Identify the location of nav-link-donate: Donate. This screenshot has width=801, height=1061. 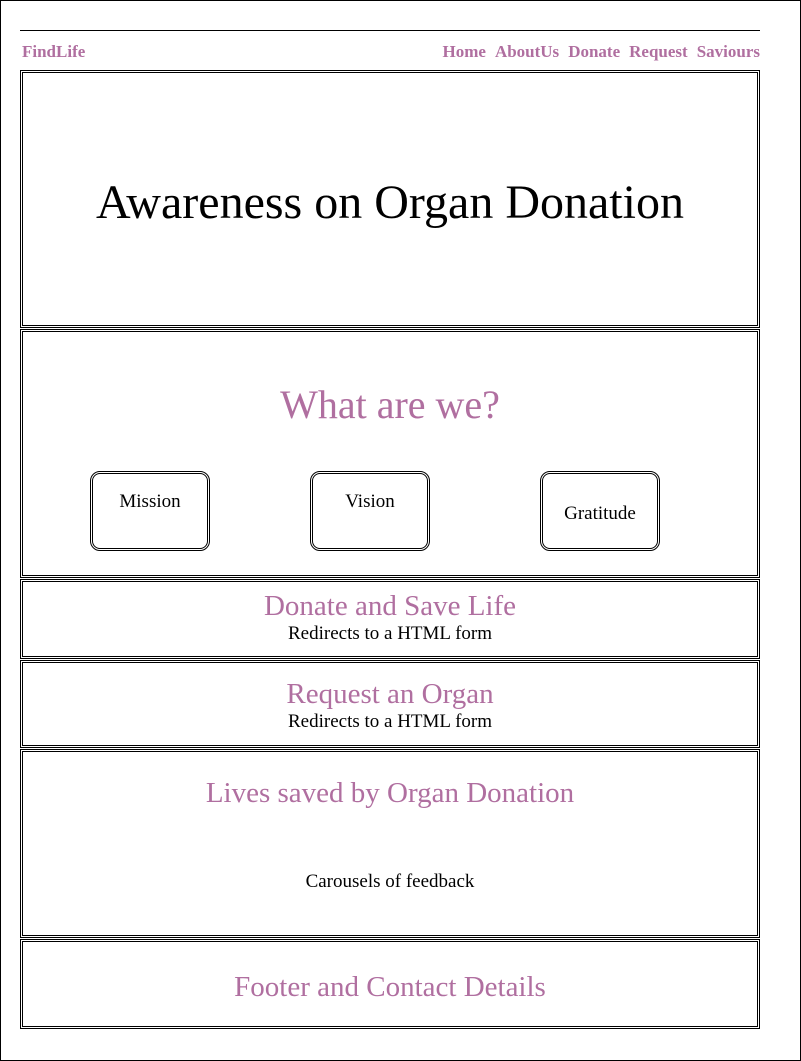
(594, 52).